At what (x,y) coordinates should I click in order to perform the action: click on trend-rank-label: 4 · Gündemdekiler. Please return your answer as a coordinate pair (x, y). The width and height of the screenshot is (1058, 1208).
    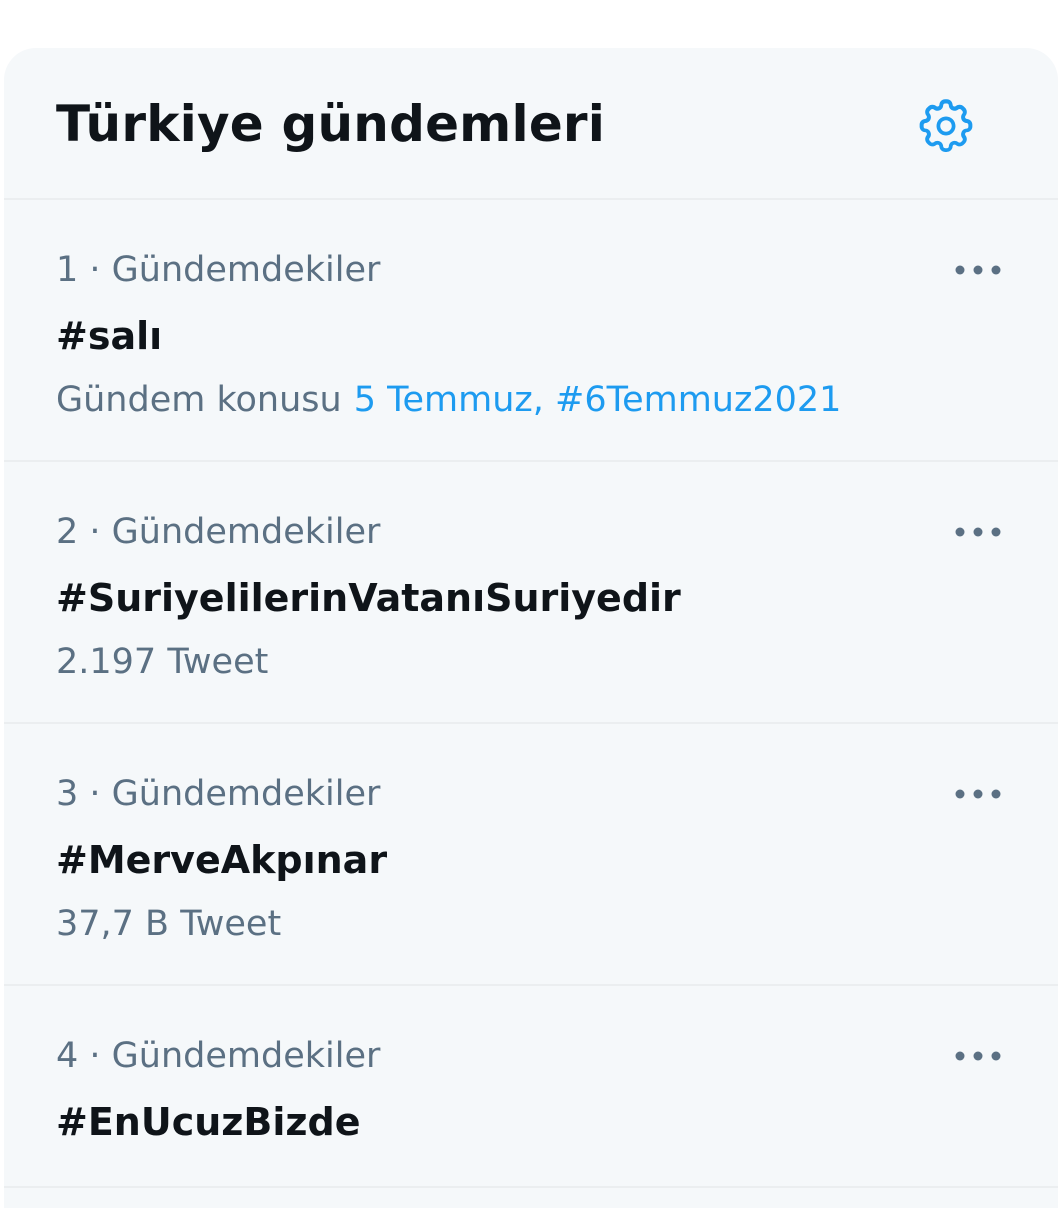
    Looking at the image, I should click on (218, 1056).